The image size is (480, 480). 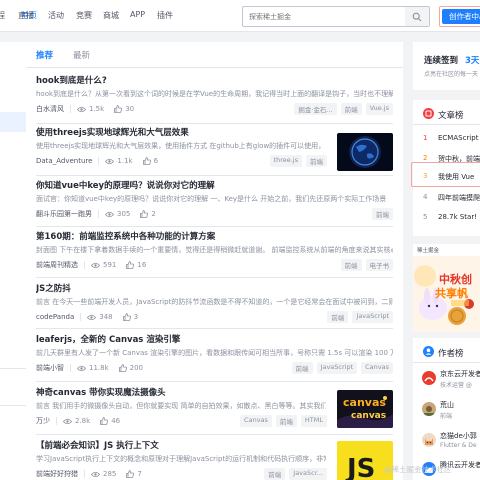 I want to click on article-author: 前端小智, so click(x=50, y=368).